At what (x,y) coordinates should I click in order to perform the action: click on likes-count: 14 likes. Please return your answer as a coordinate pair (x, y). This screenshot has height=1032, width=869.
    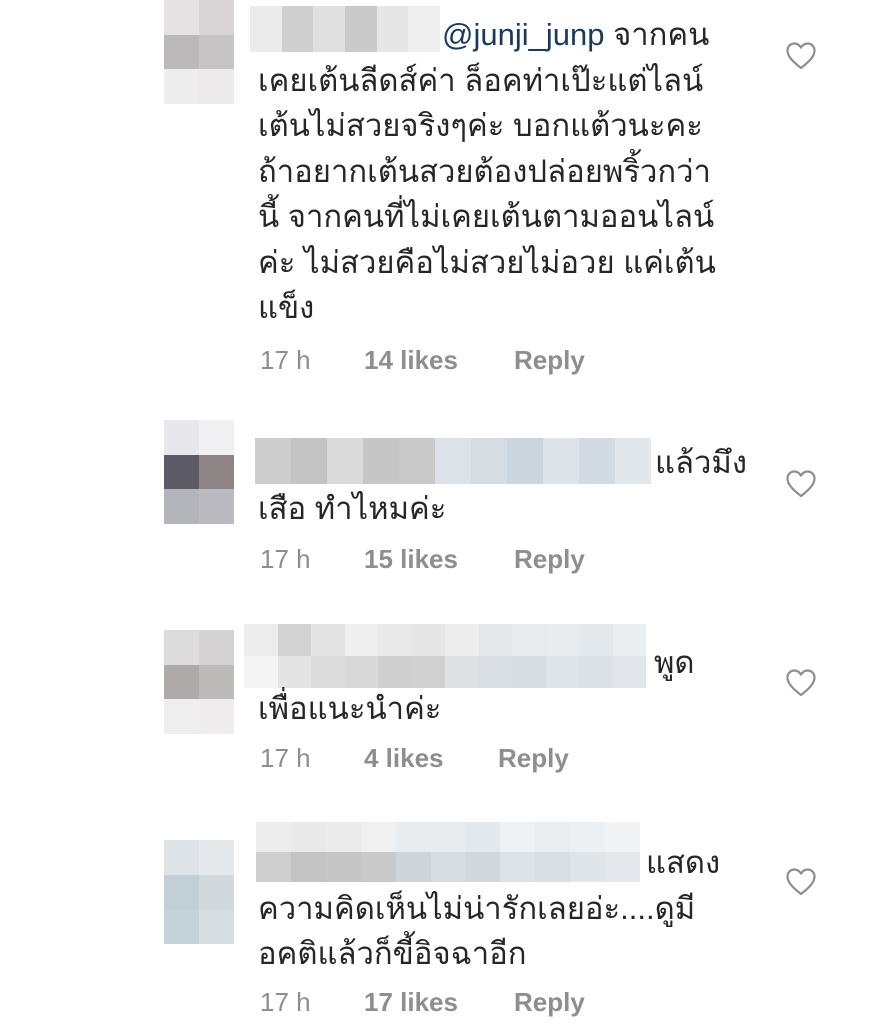
    Looking at the image, I should click on (439, 360).